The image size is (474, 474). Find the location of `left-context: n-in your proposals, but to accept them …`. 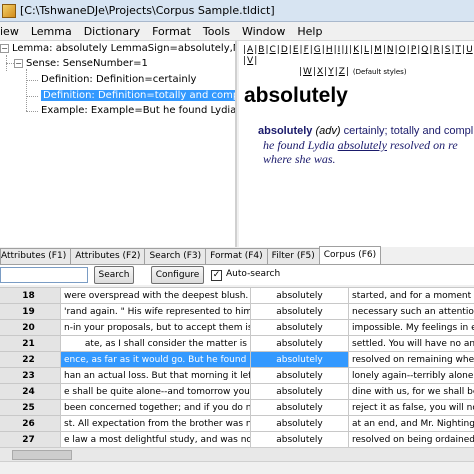

left-context: n-in your proposals, but to accept them … is located at coordinates (155, 327).